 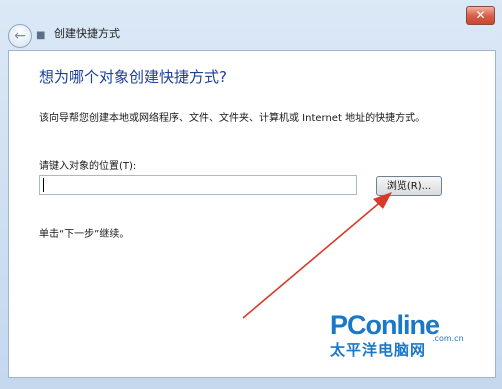 What do you see at coordinates (251, 25) in the screenshot?
I see `title-bar: ✕ ← ■ 创建快捷方式` at bounding box center [251, 25].